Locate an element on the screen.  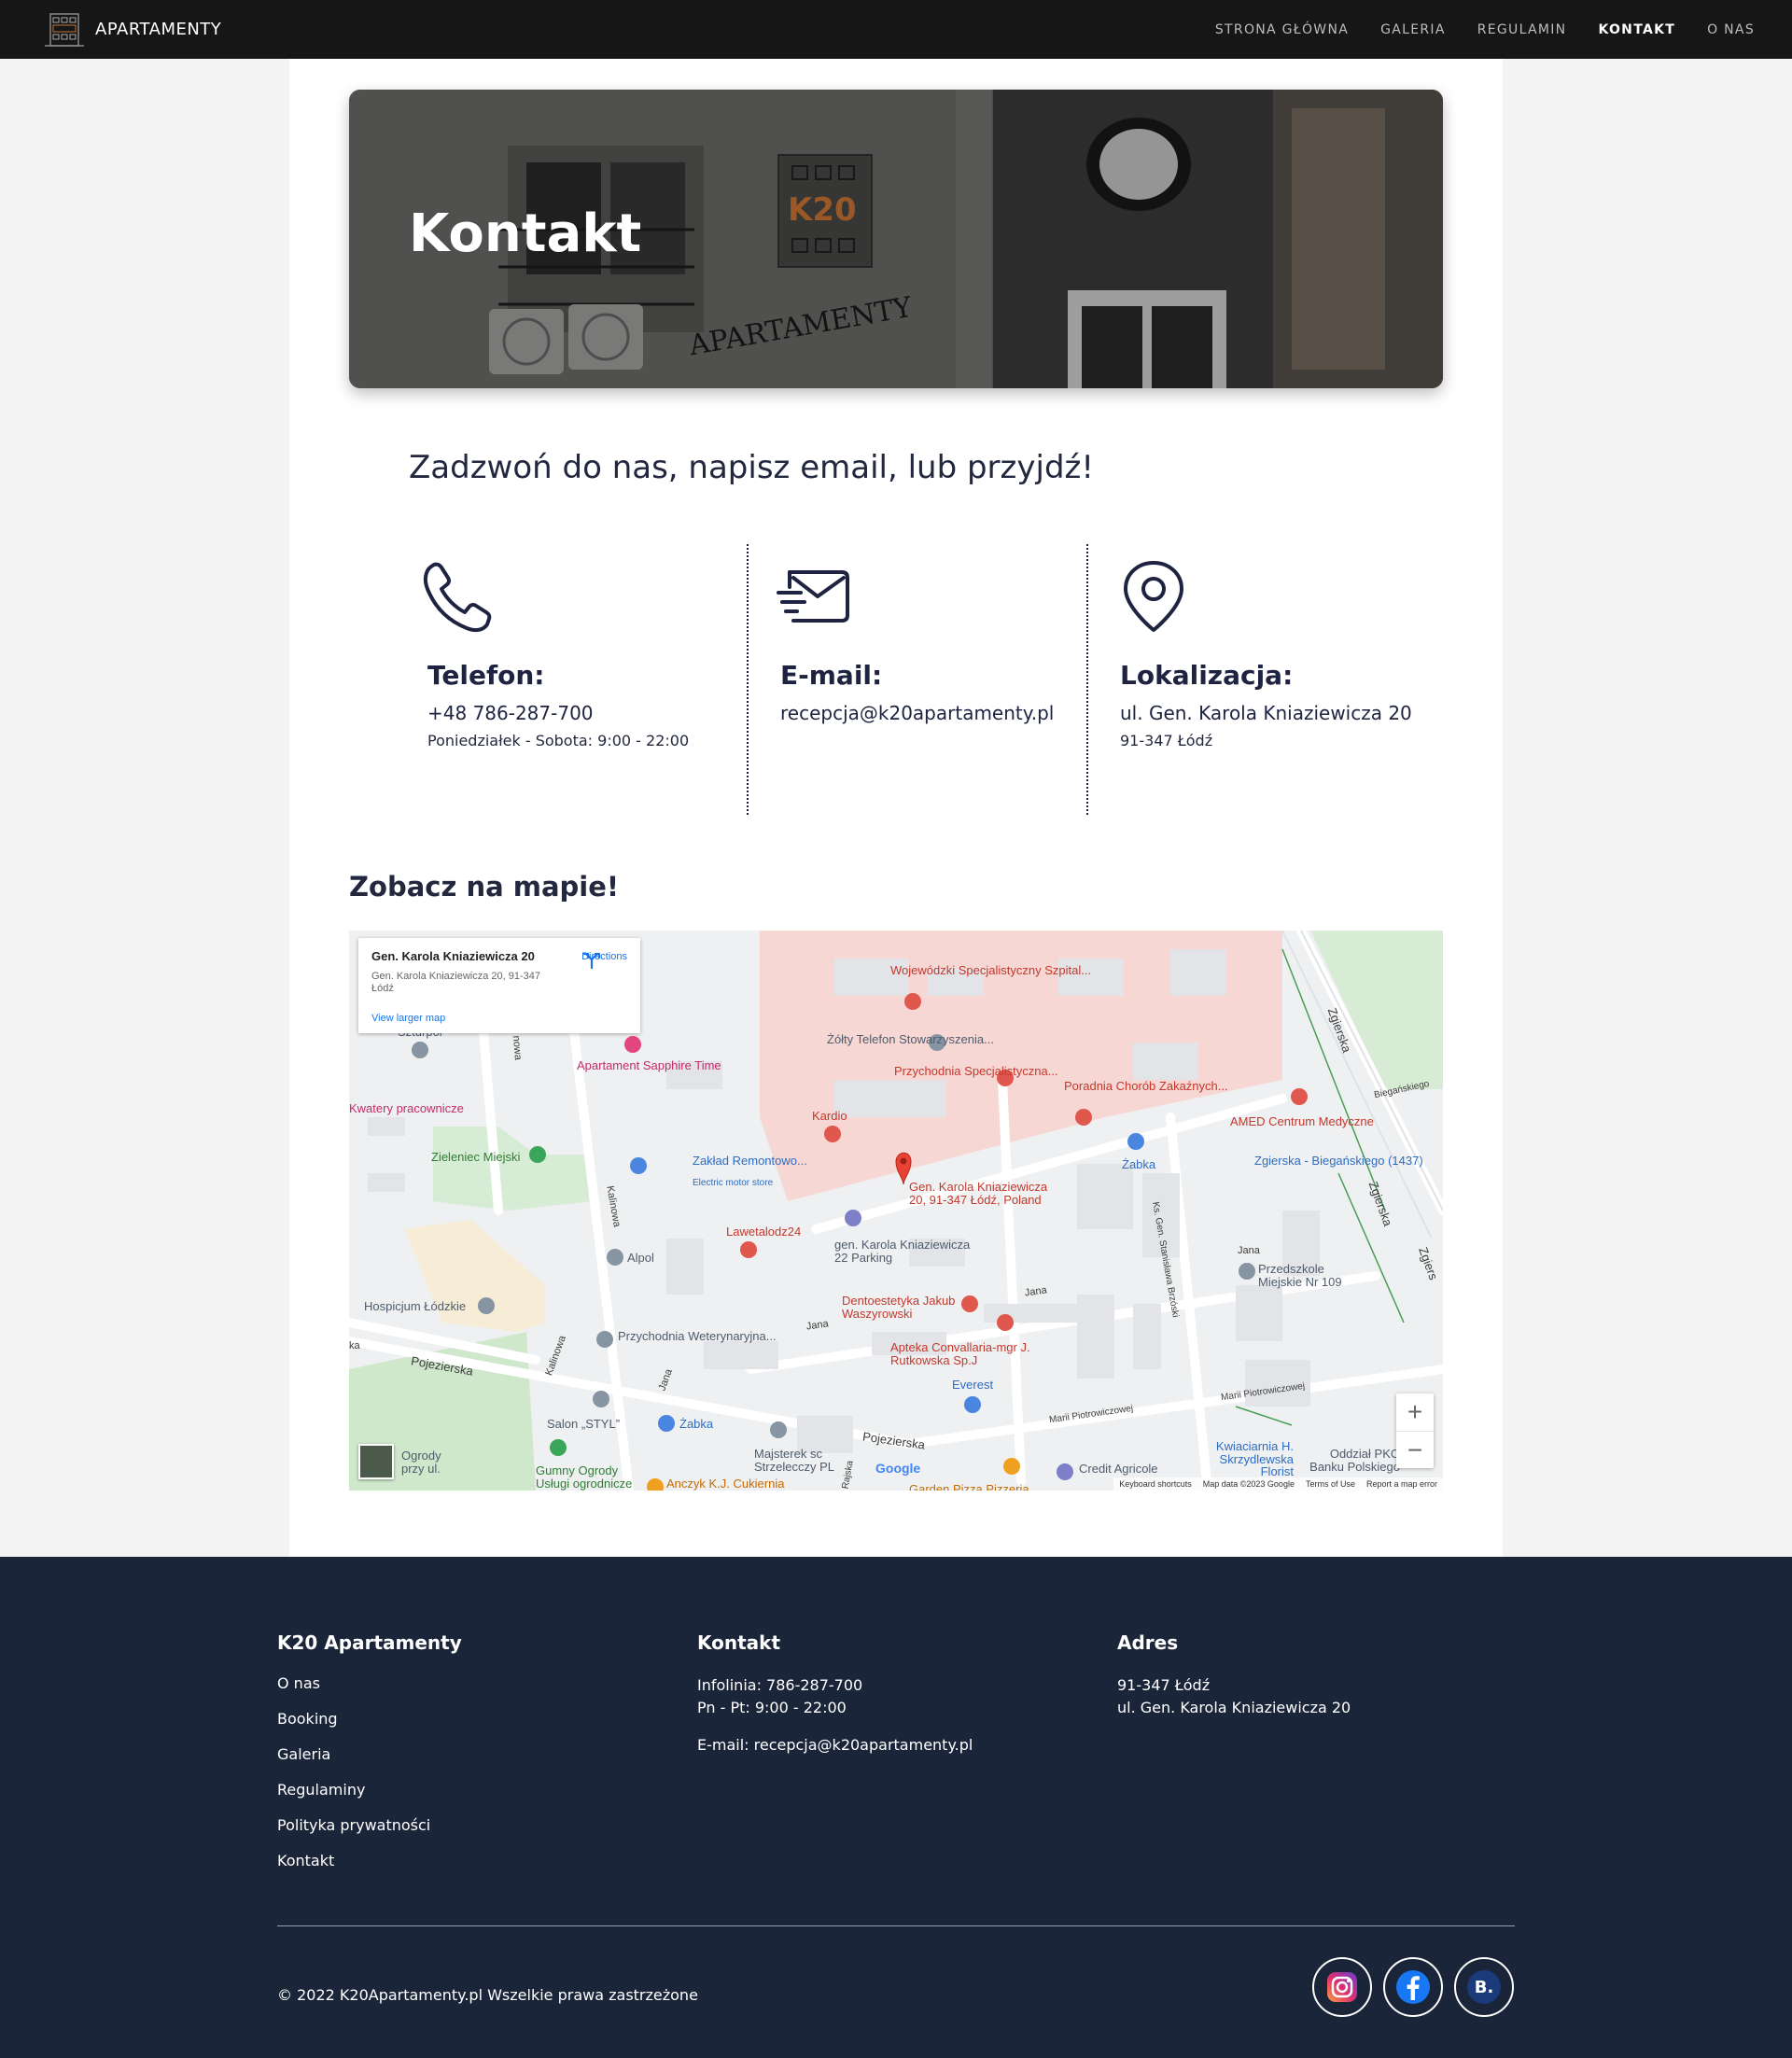
facebook-button is located at coordinates (1413, 1987).